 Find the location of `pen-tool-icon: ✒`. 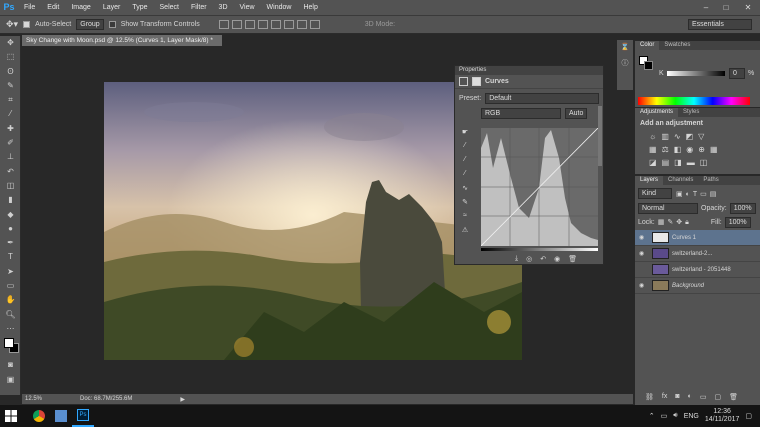

pen-tool-icon: ✒ is located at coordinates (10, 243).